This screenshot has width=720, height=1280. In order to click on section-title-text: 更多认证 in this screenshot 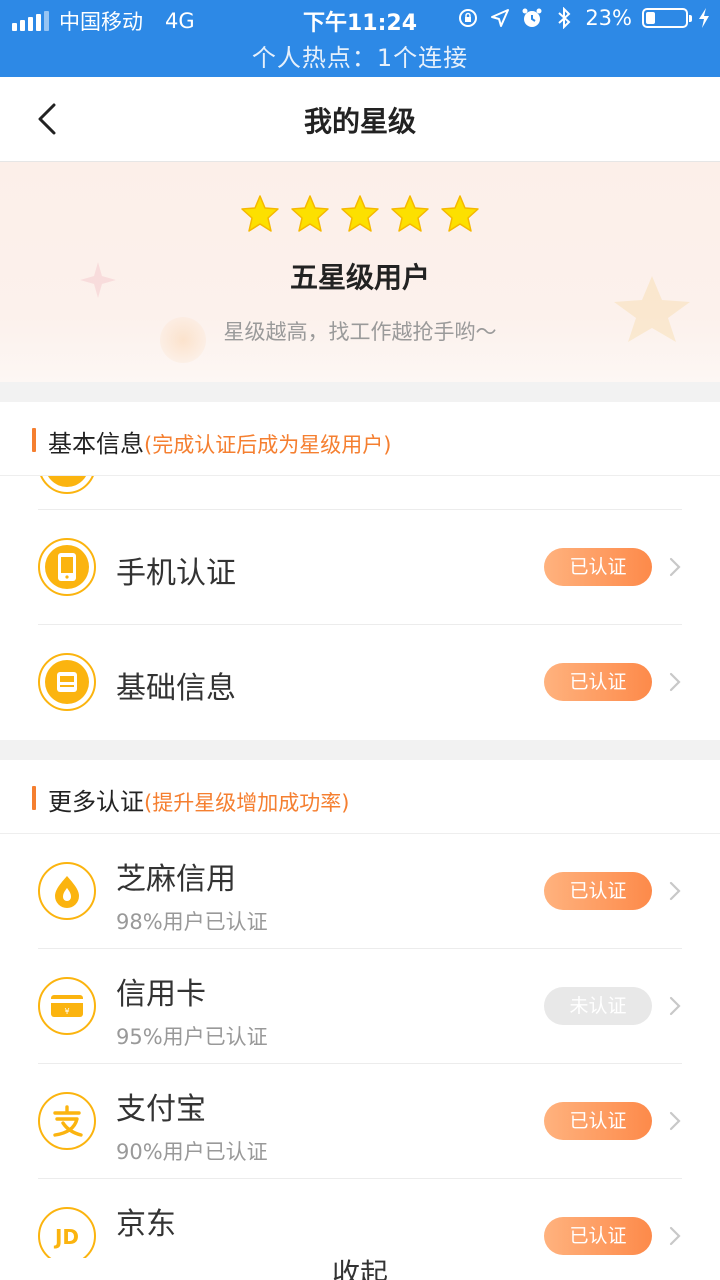, I will do `click(96, 802)`.